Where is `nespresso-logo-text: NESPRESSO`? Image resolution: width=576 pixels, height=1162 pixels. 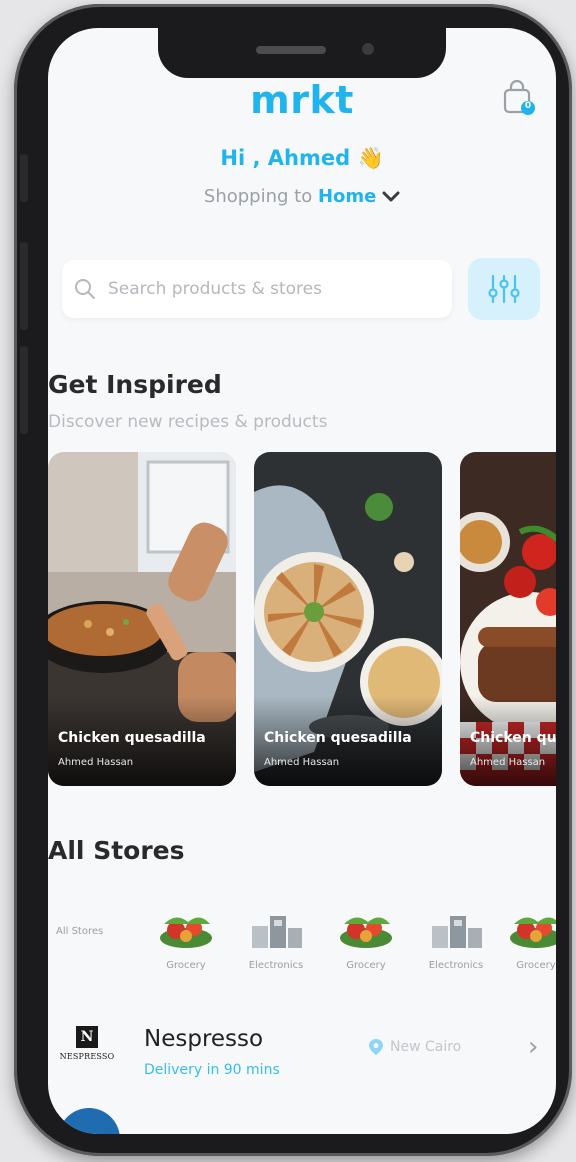
nespresso-logo-text: NESPRESSO is located at coordinates (87, 1056).